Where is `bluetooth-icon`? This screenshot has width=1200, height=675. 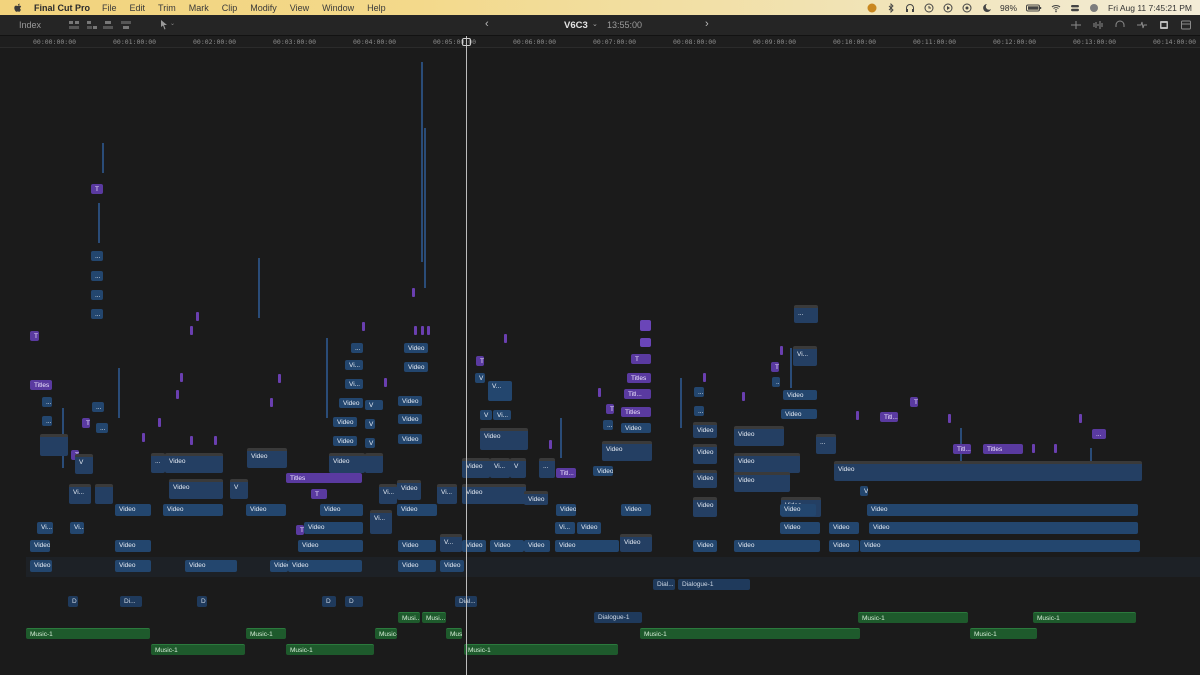
bluetooth-icon is located at coordinates (891, 7).